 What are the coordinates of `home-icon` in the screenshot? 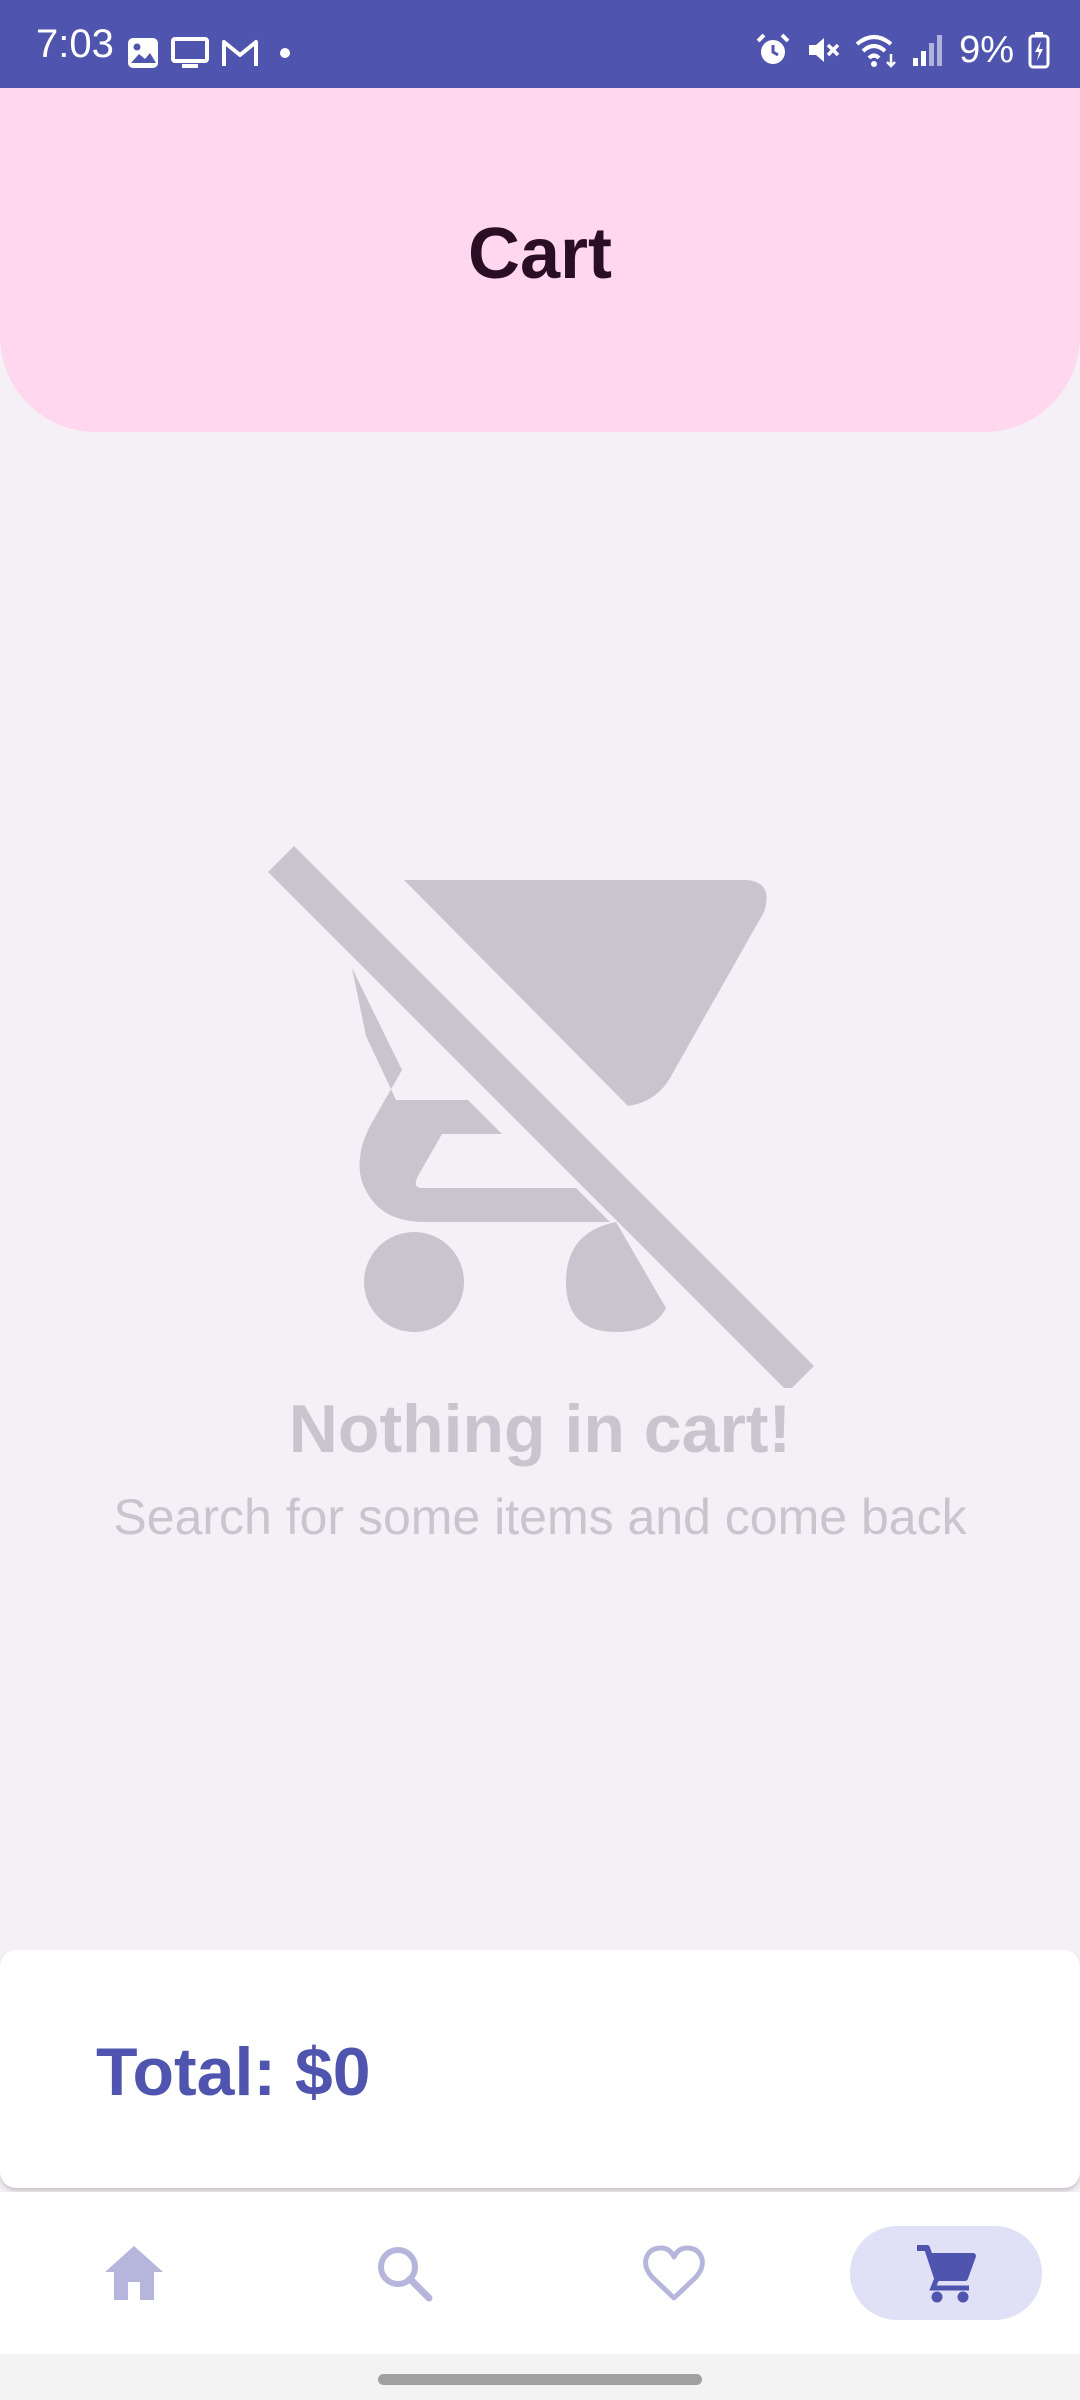 It's located at (134, 2273).